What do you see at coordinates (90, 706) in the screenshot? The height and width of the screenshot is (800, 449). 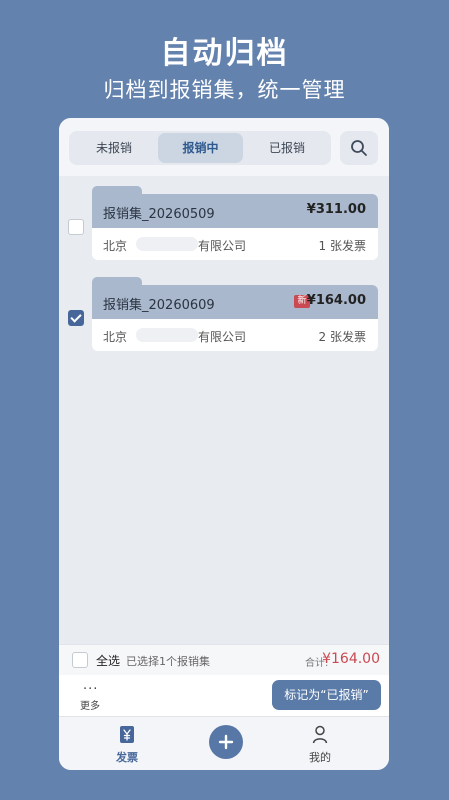 I see `more-label: 更多` at bounding box center [90, 706].